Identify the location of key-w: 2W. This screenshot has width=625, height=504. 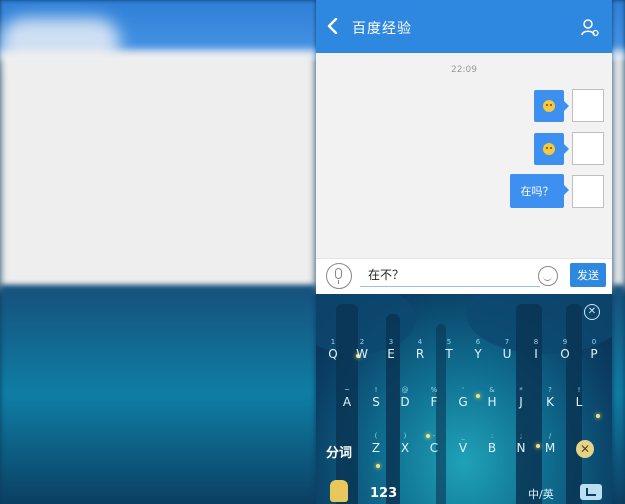
(362, 349).